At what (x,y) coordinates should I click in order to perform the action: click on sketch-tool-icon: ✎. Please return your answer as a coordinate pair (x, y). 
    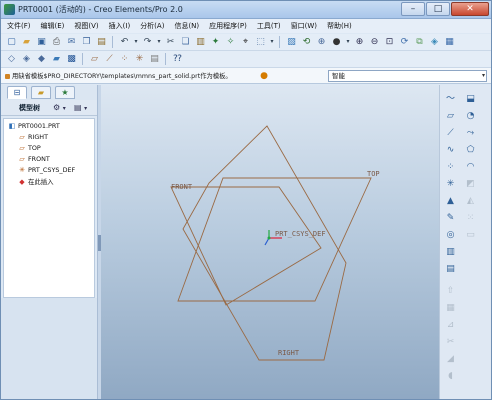
    Looking at the image, I should click on (450, 218).